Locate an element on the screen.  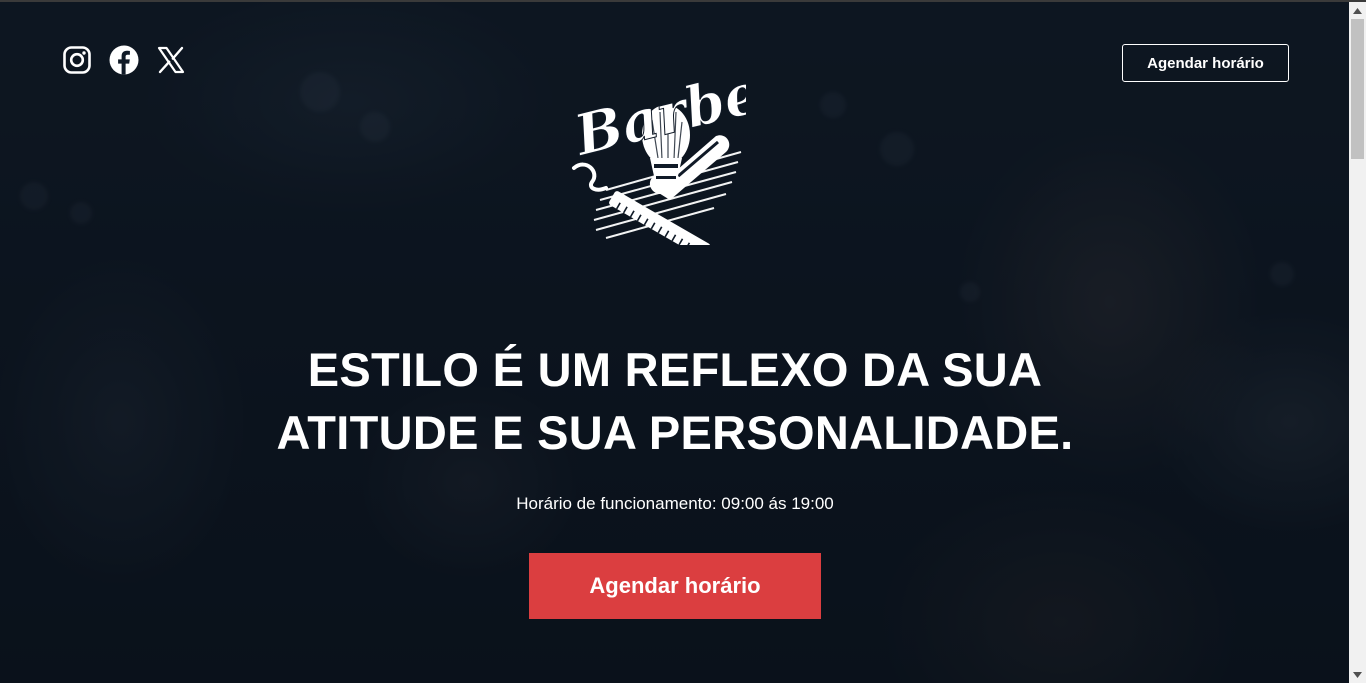
social-links is located at coordinates (124, 60).